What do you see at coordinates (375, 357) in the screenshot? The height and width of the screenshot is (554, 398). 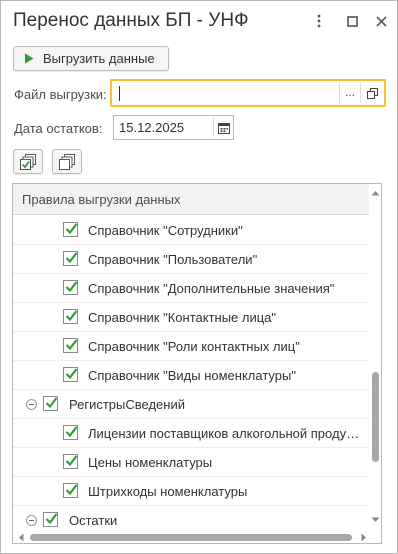 I see `vertical-scrollbar` at bounding box center [375, 357].